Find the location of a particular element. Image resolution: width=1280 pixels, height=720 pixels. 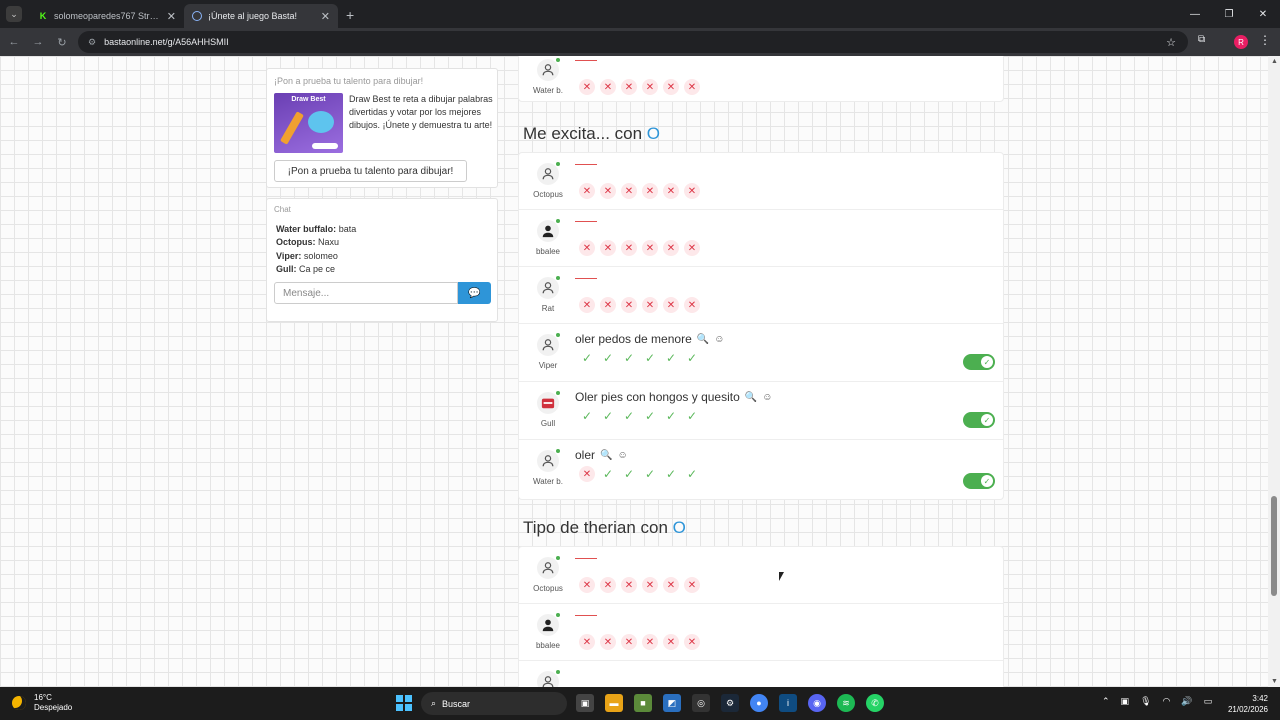

volume-icon: 🔊 is located at coordinates (1186, 701).